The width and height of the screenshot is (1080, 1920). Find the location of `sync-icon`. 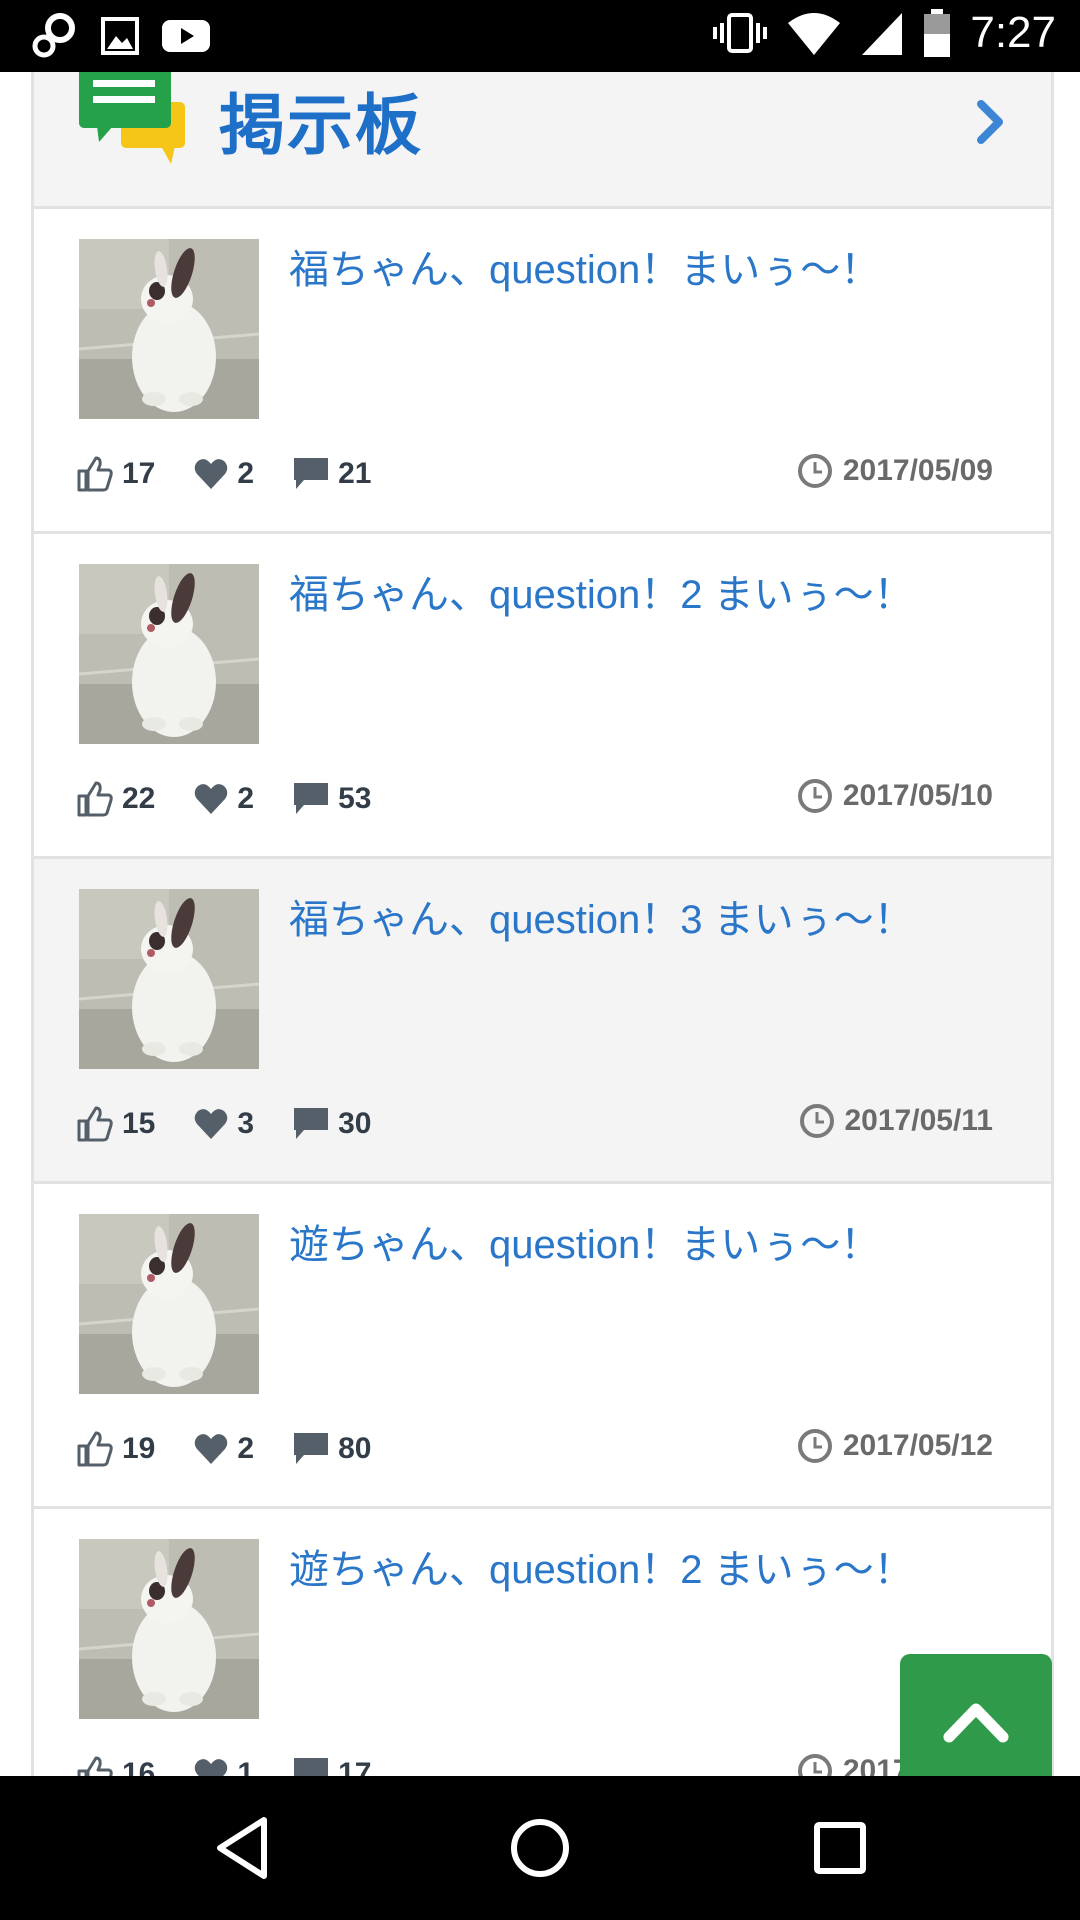

sync-icon is located at coordinates (53, 35).